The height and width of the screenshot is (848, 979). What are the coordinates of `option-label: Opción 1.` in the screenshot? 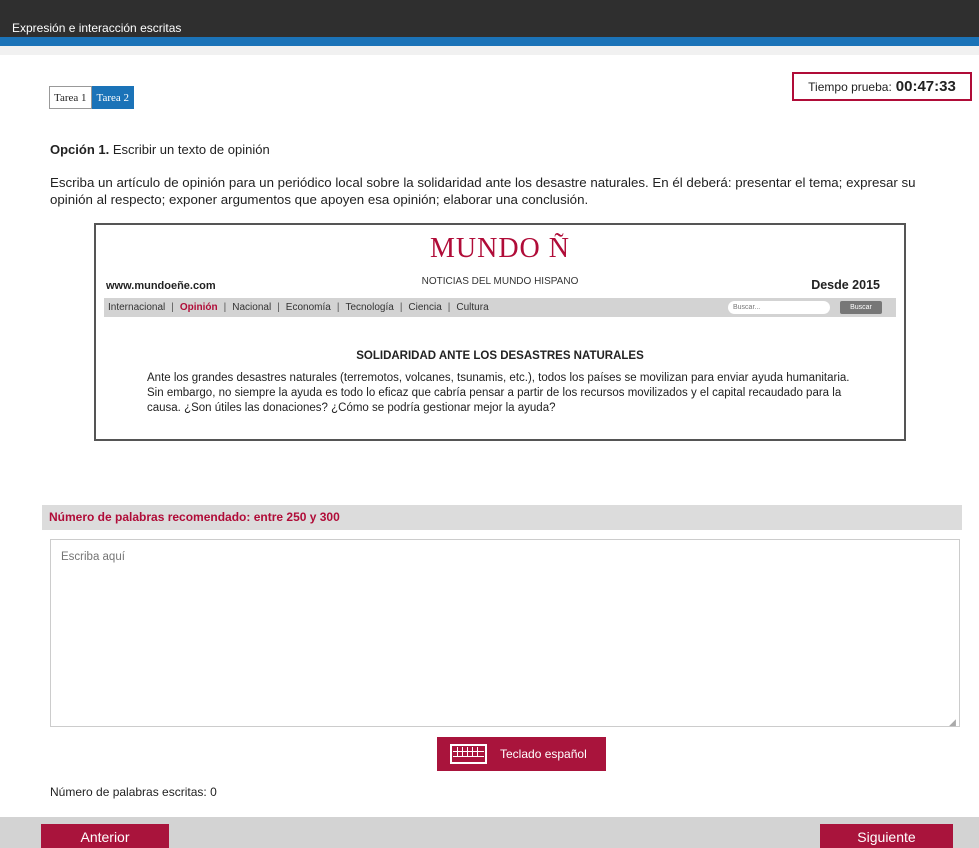 It's located at (80, 149).